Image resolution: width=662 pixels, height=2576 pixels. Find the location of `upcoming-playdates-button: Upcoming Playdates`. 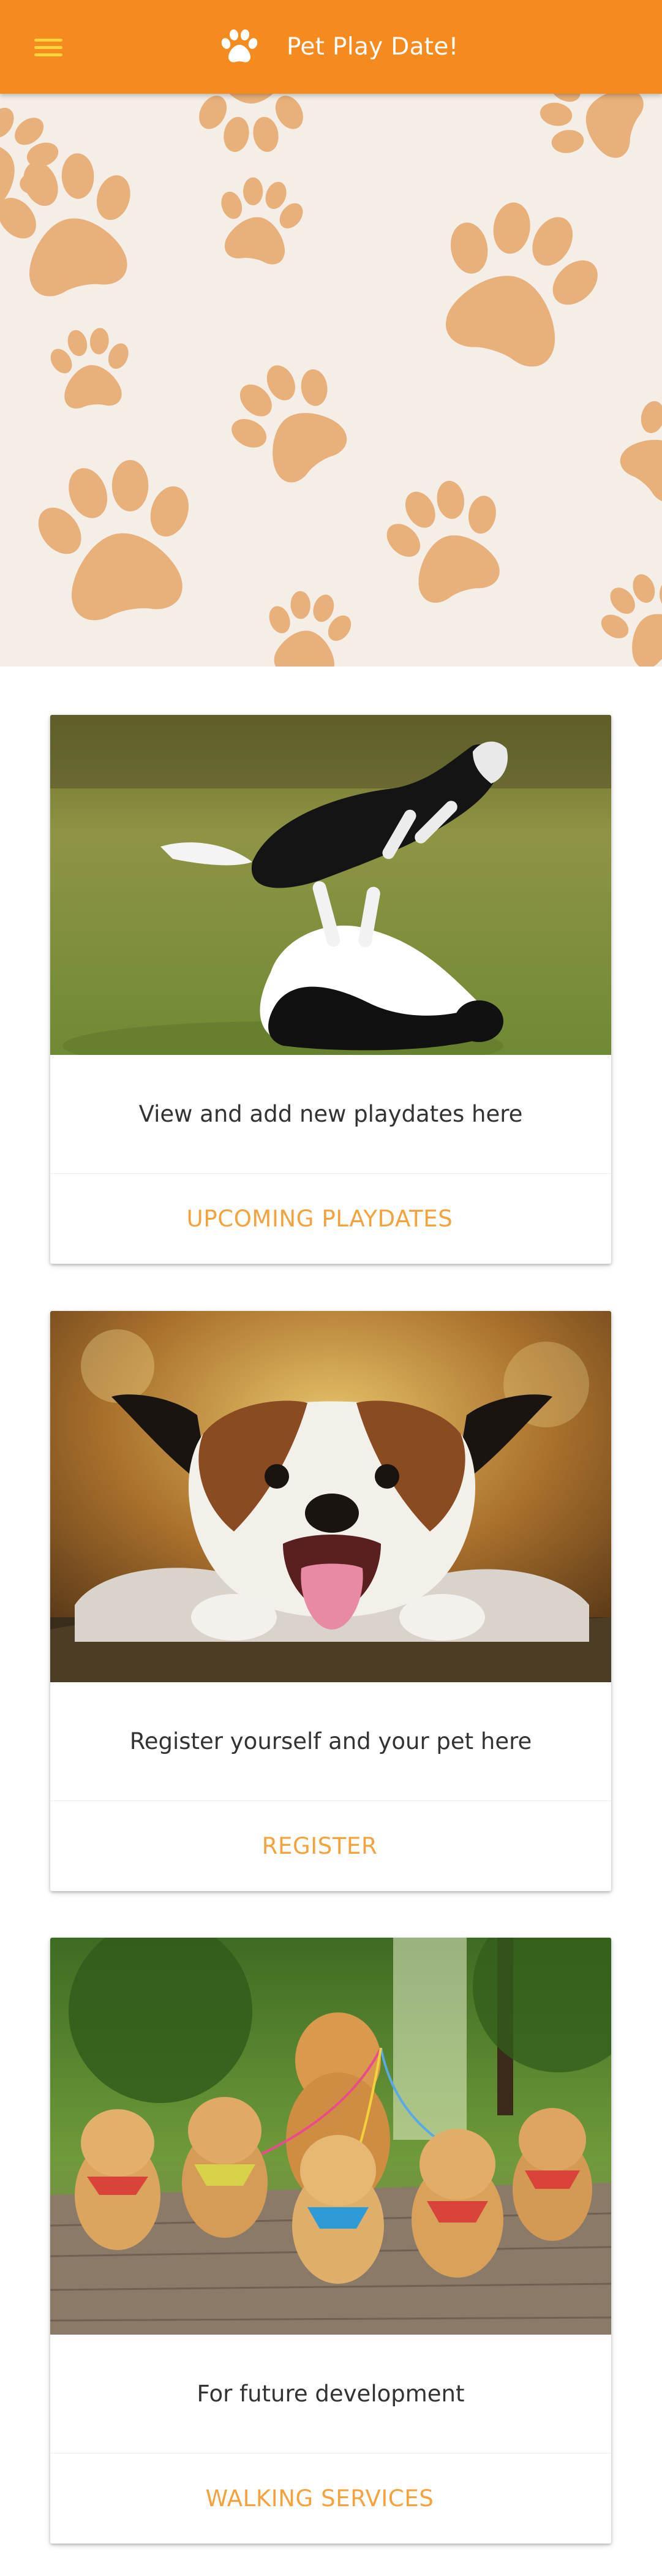

upcoming-playdates-button: Upcoming Playdates is located at coordinates (331, 1219).